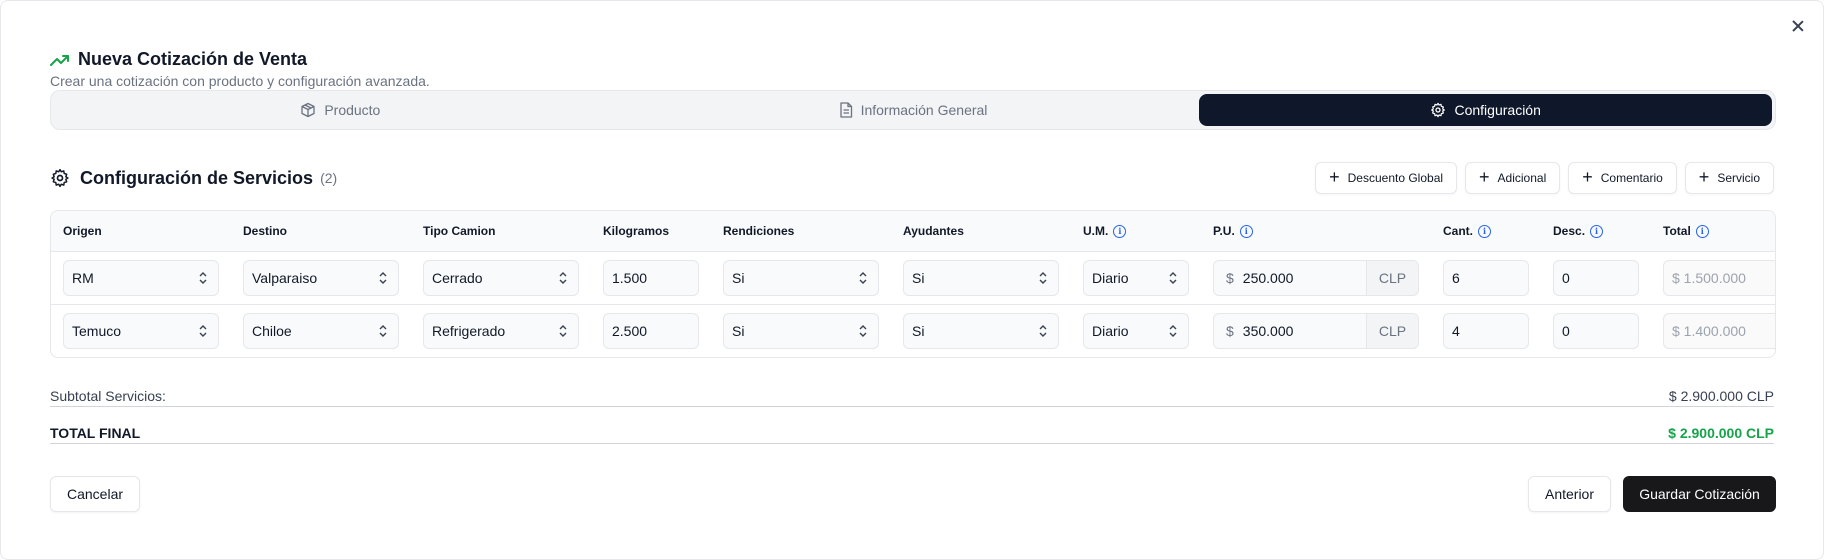  I want to click on col-desc: Desc. i, so click(1578, 231).